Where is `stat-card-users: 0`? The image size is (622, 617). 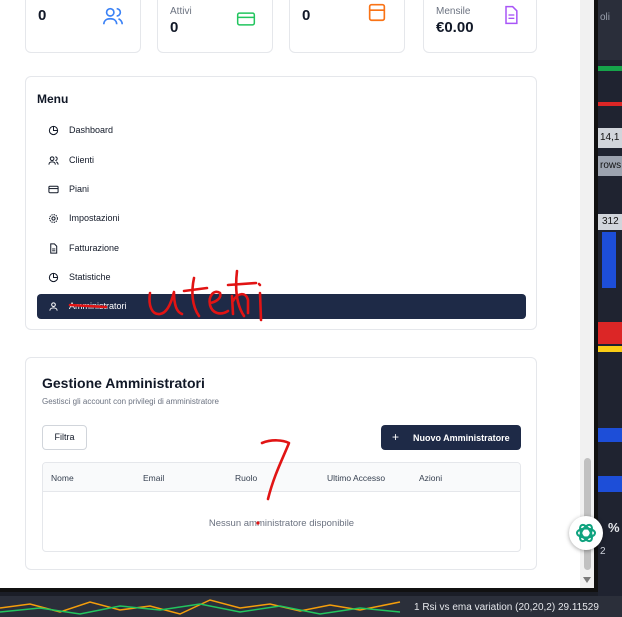 stat-card-users: 0 is located at coordinates (83, 26).